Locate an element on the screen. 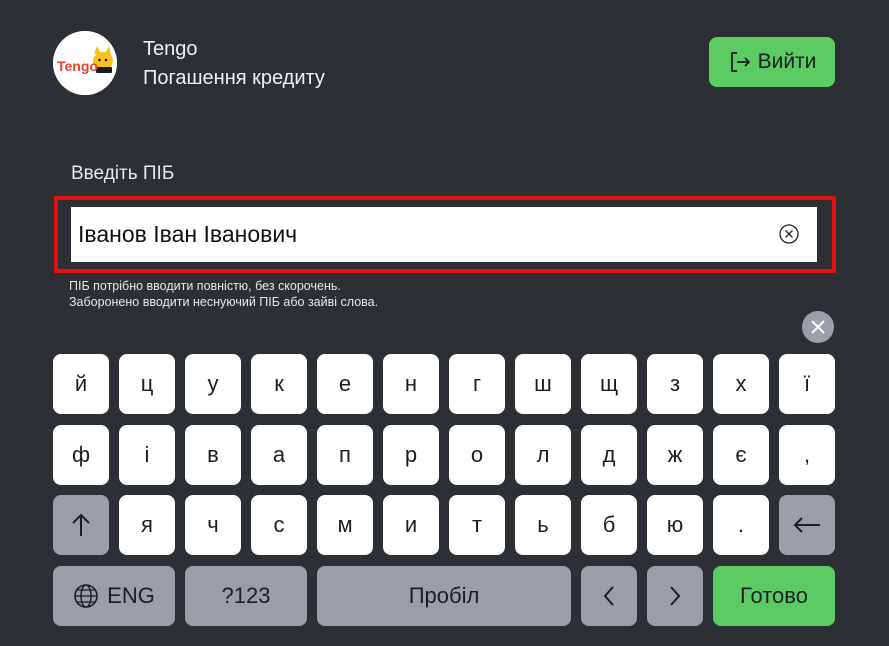  key-letter: а is located at coordinates (279, 455).